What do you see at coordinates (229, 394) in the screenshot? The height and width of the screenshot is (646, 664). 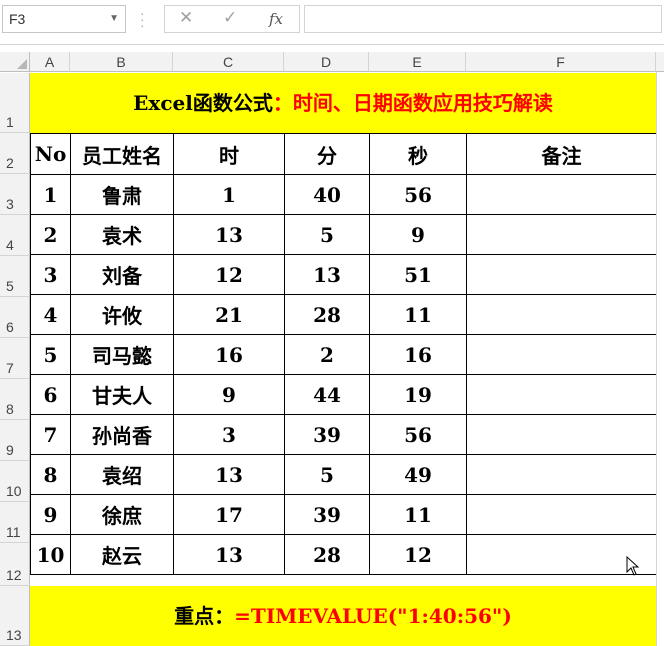 I see `cell-hour: 9` at bounding box center [229, 394].